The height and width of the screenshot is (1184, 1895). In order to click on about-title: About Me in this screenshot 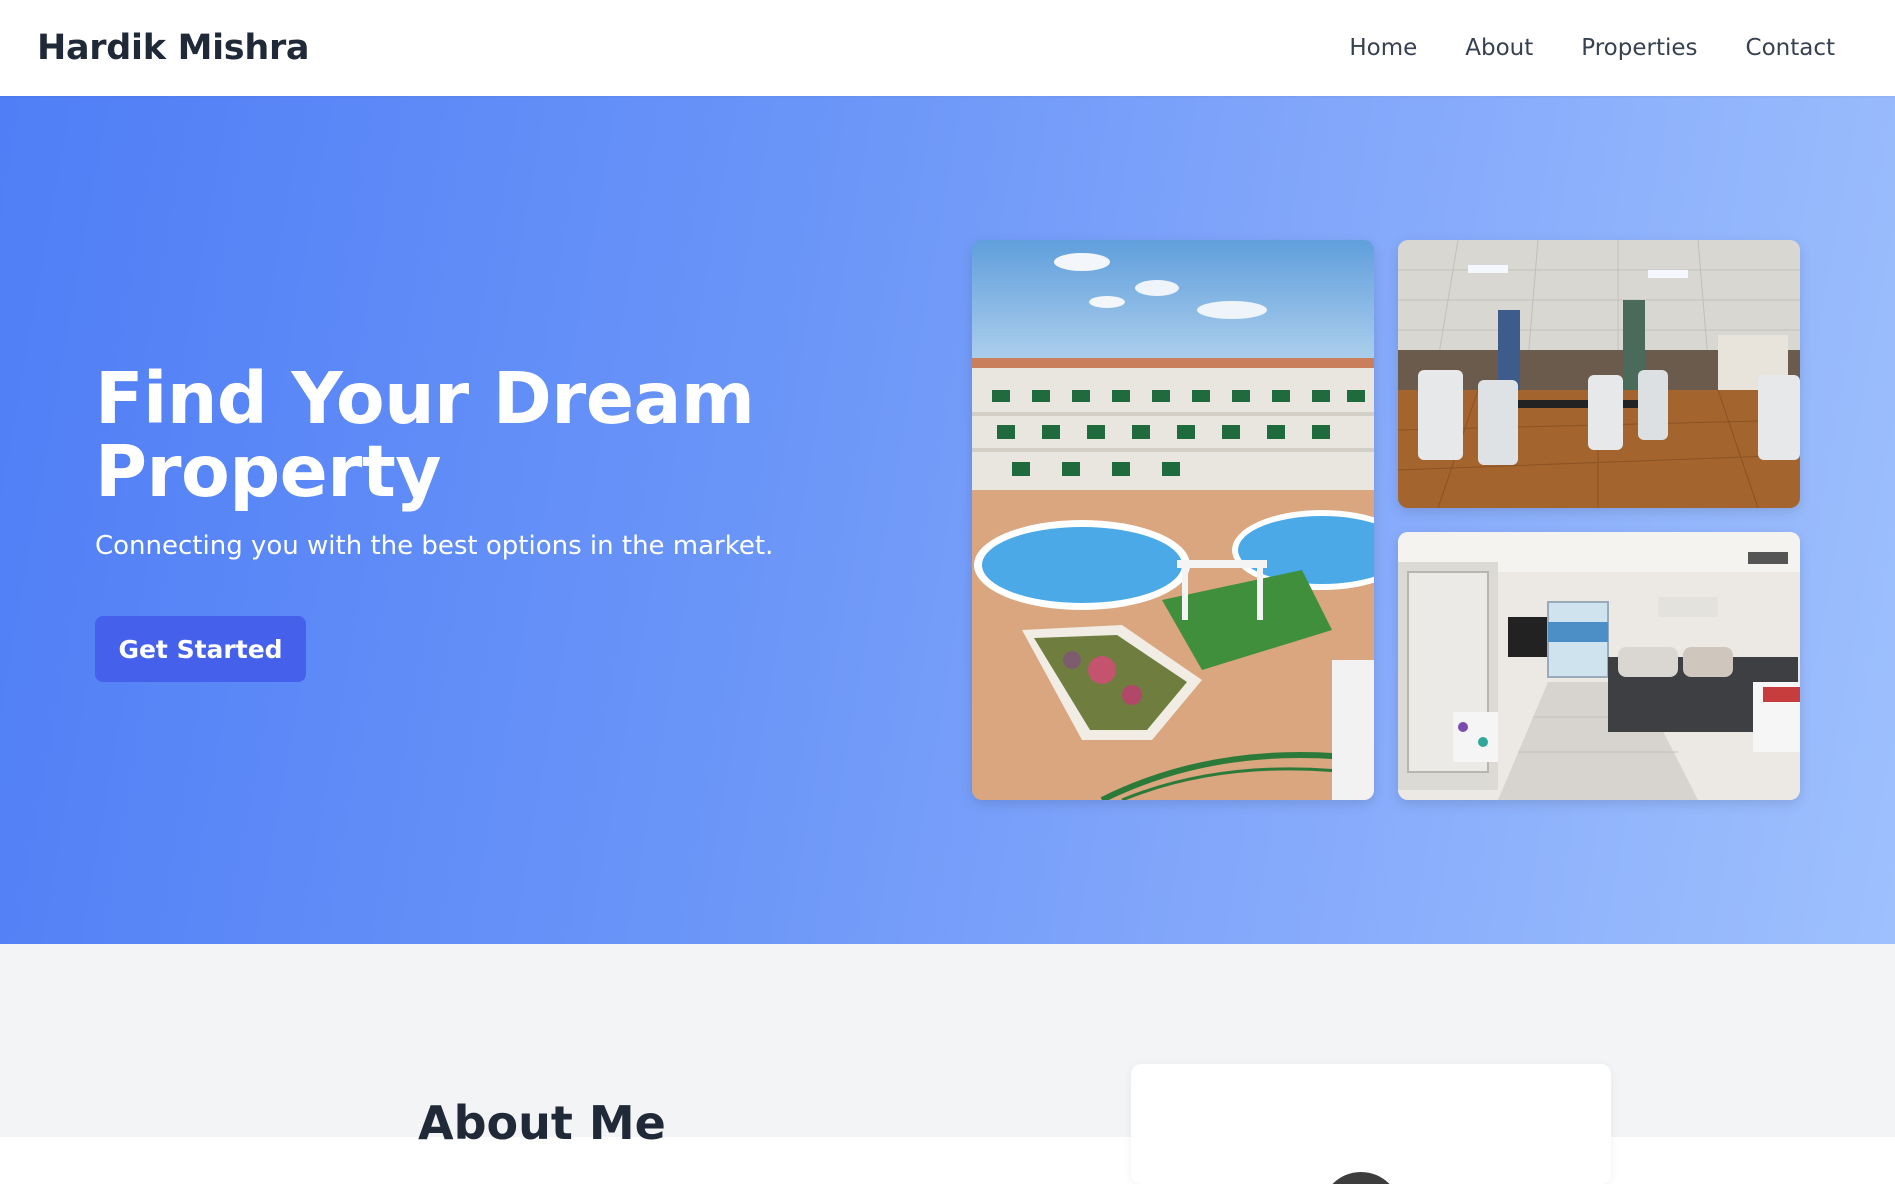, I will do `click(542, 1123)`.